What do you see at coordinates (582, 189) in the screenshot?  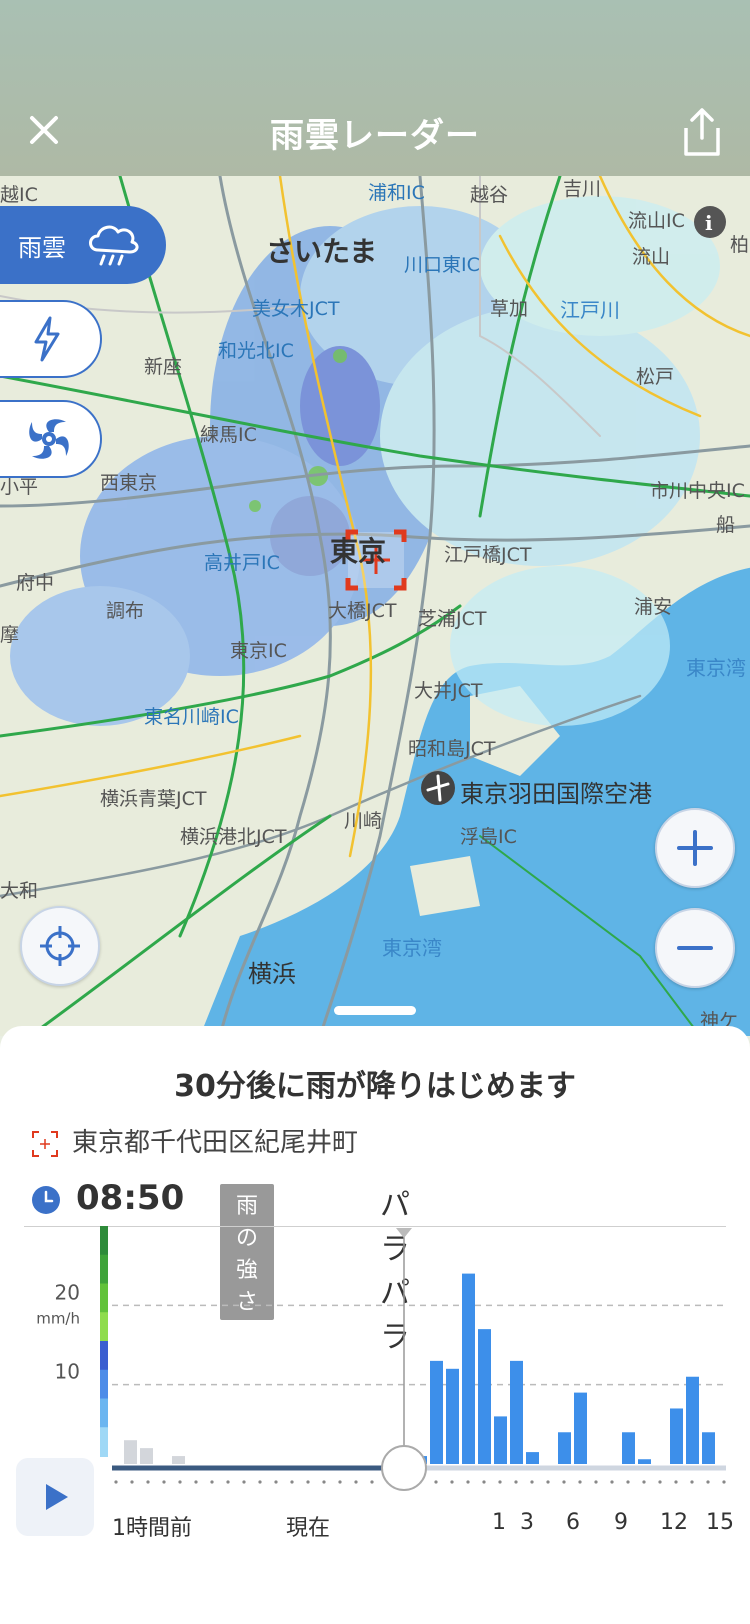 I see `map-label: 吉川` at bounding box center [582, 189].